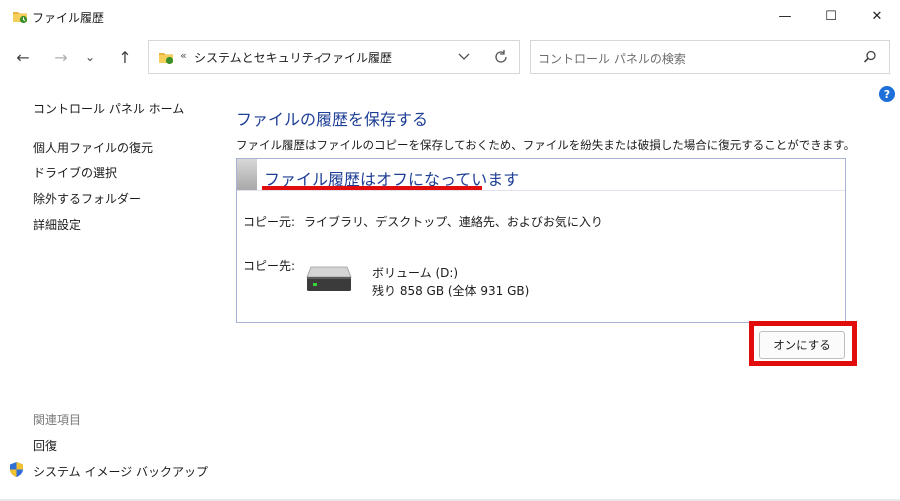 This screenshot has width=900, height=501. What do you see at coordinates (183, 55) in the screenshot?
I see `breadcrumb-overflow: «` at bounding box center [183, 55].